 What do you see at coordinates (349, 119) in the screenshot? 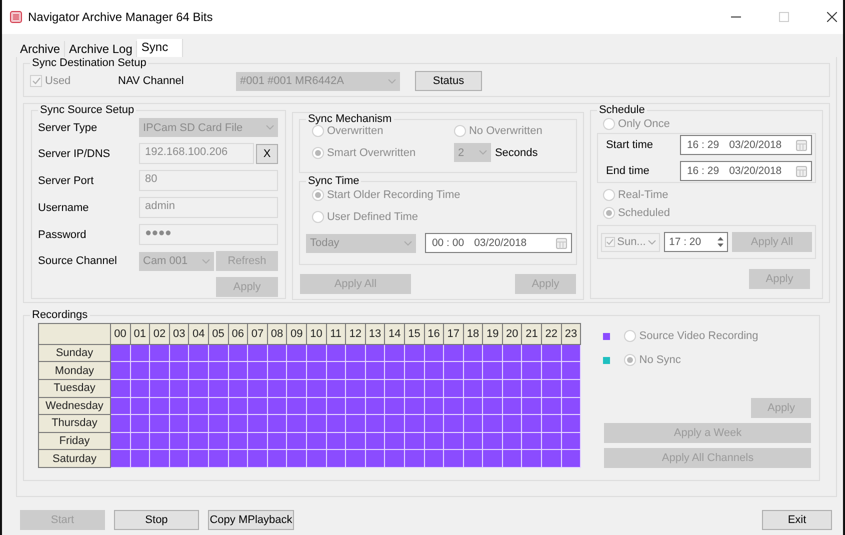
I see `group-title: Sync Mechanism` at bounding box center [349, 119].